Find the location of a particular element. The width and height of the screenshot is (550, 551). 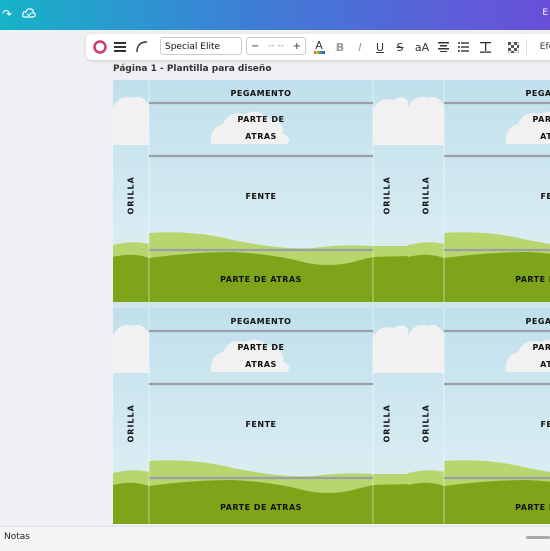

text-color-button: A is located at coordinates (319, 47).